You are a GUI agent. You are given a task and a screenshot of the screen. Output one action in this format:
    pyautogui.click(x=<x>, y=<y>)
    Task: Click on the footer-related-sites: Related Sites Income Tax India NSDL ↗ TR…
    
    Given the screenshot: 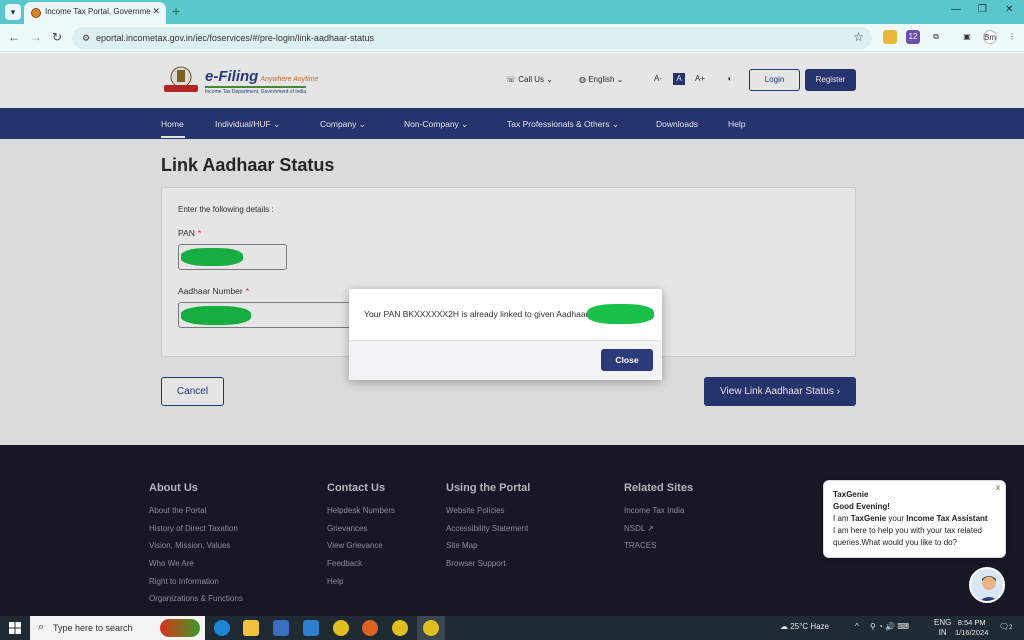 What is the action you would take?
    pyautogui.click(x=658, y=520)
    